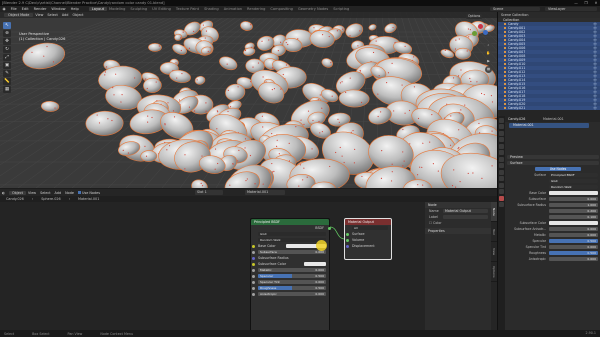  Describe the element at coordinates (501, 165) in the screenshot. I see `modifier-tab-icon` at that location.